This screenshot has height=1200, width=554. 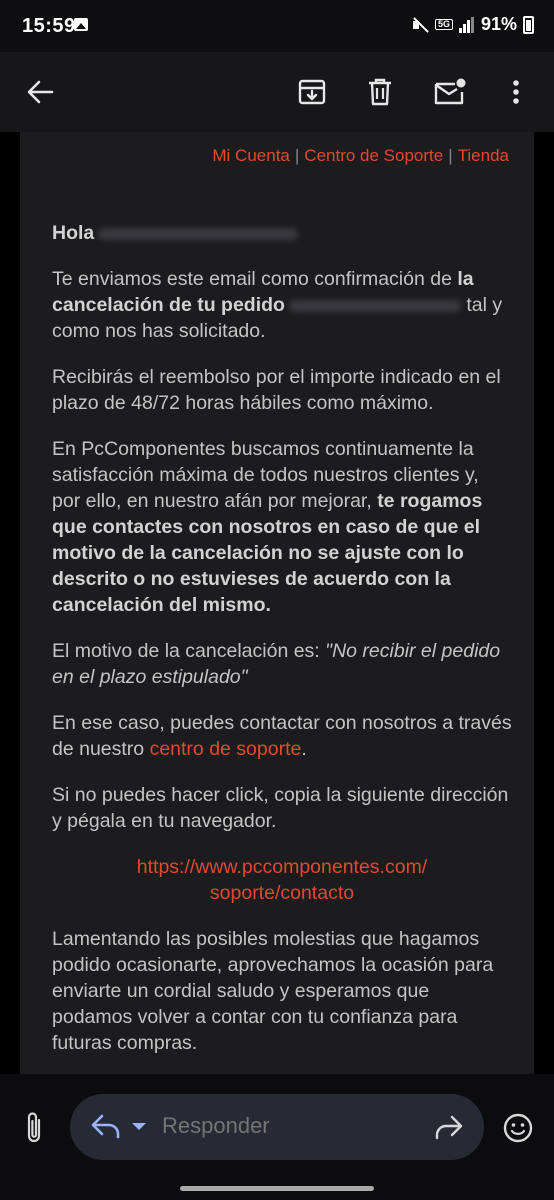 I want to click on back-arrow-icon, so click(x=40, y=92).